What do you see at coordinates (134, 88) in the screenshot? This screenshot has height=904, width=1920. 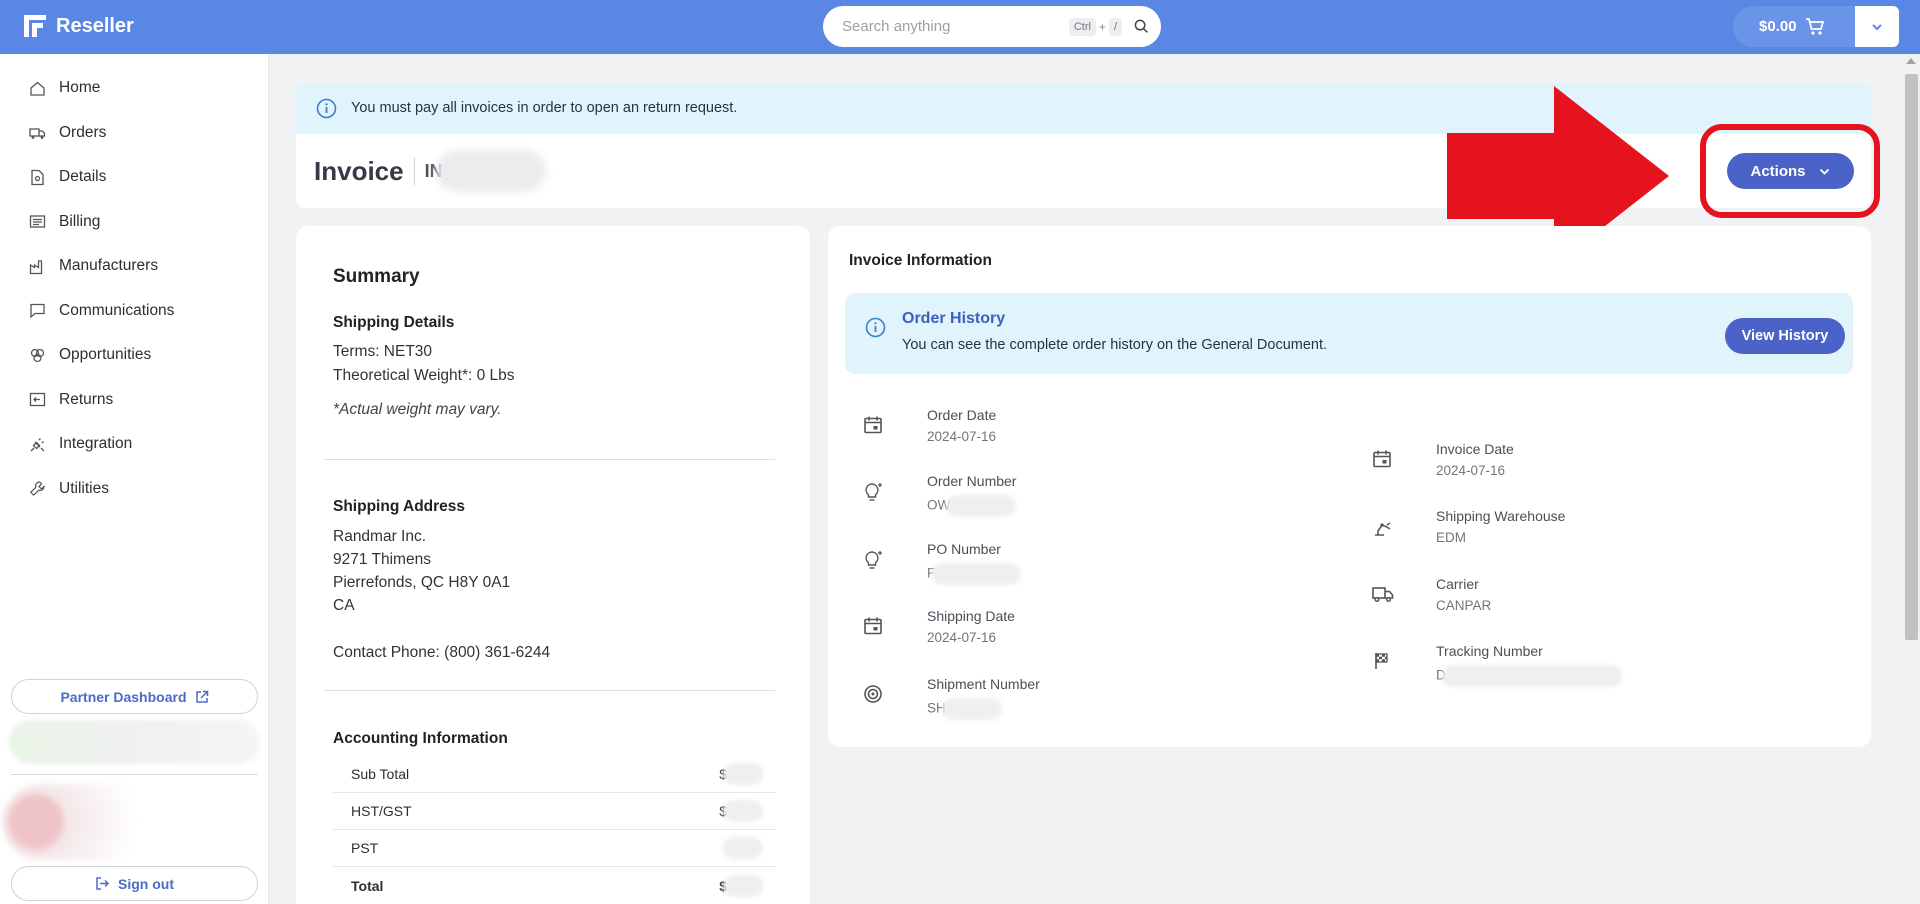 I see `sidebar-item-home: Home` at bounding box center [134, 88].